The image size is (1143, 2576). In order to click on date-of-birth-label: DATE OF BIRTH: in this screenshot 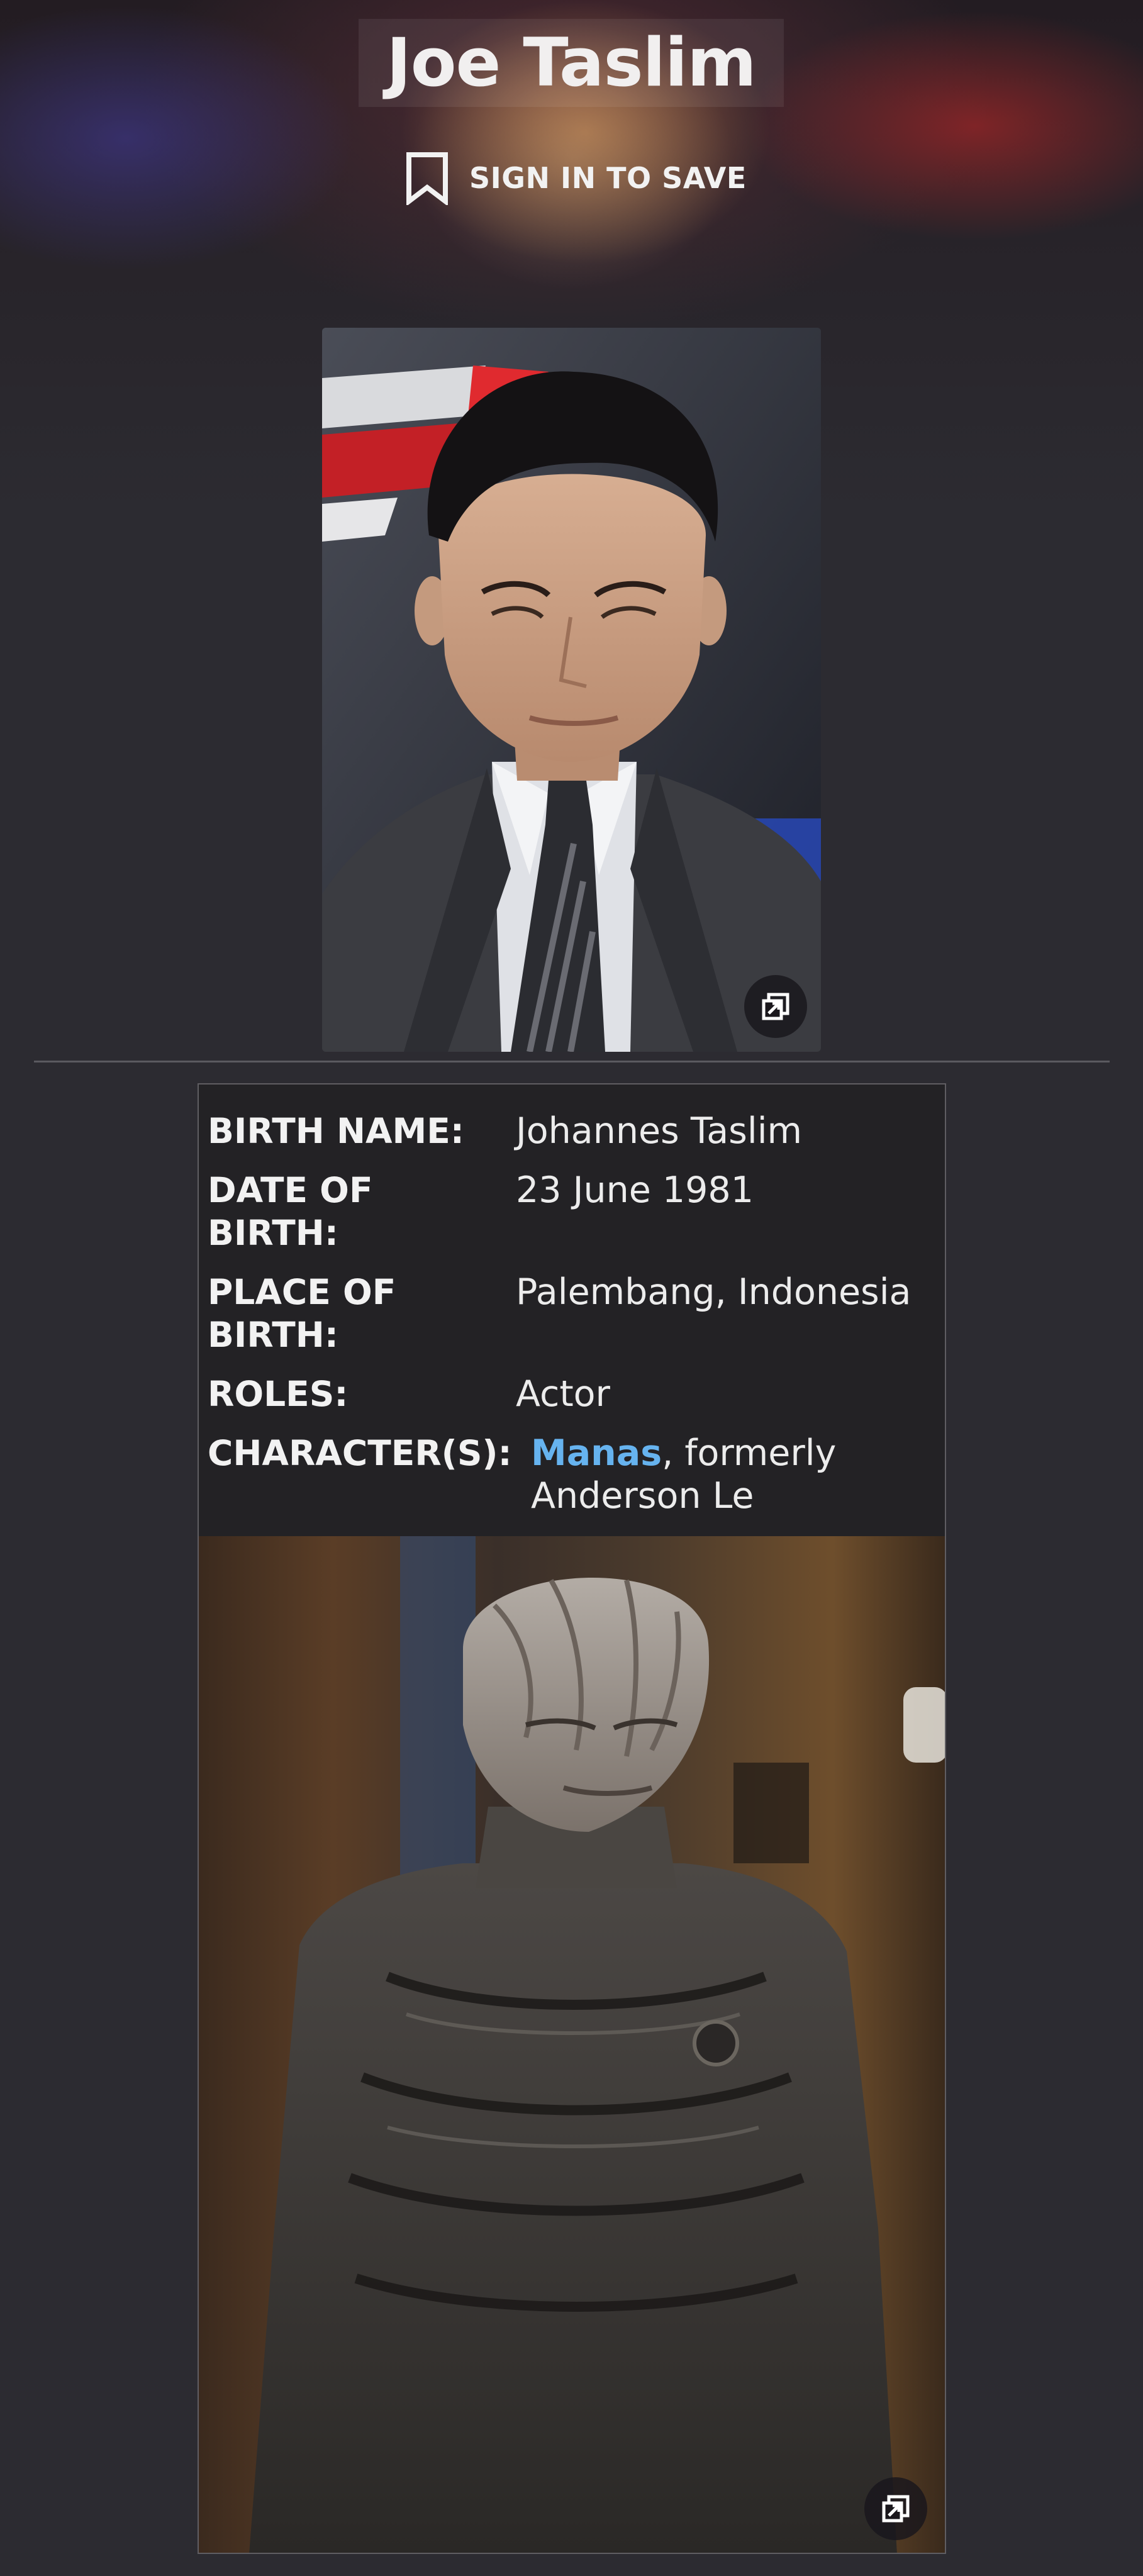, I will do `click(362, 1211)`.